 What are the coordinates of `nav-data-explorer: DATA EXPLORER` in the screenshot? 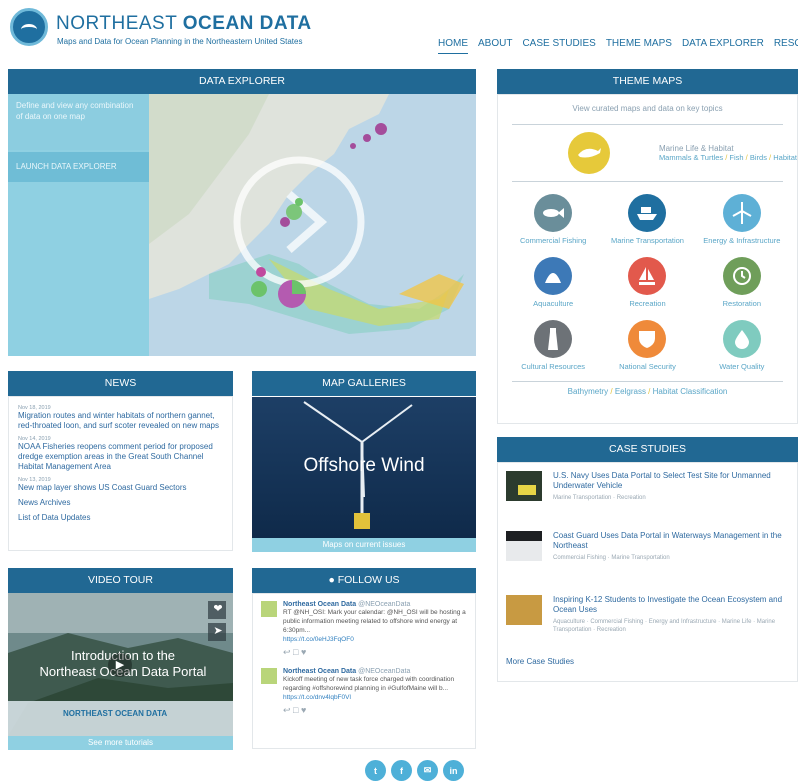 It's located at (723, 46).